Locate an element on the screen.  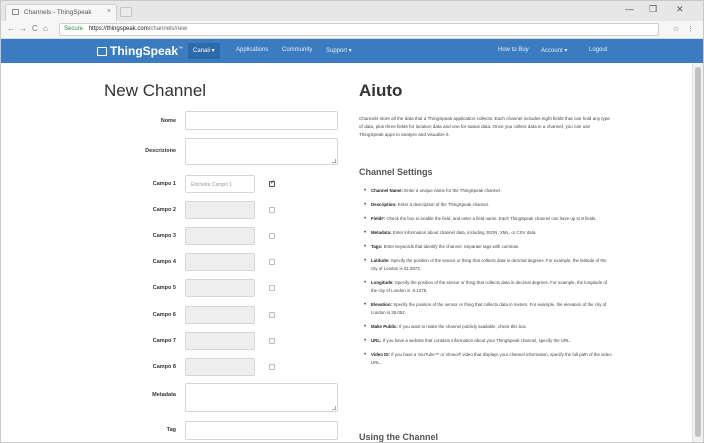
nav-canali: Canali ▾ is located at coordinates (204, 51).